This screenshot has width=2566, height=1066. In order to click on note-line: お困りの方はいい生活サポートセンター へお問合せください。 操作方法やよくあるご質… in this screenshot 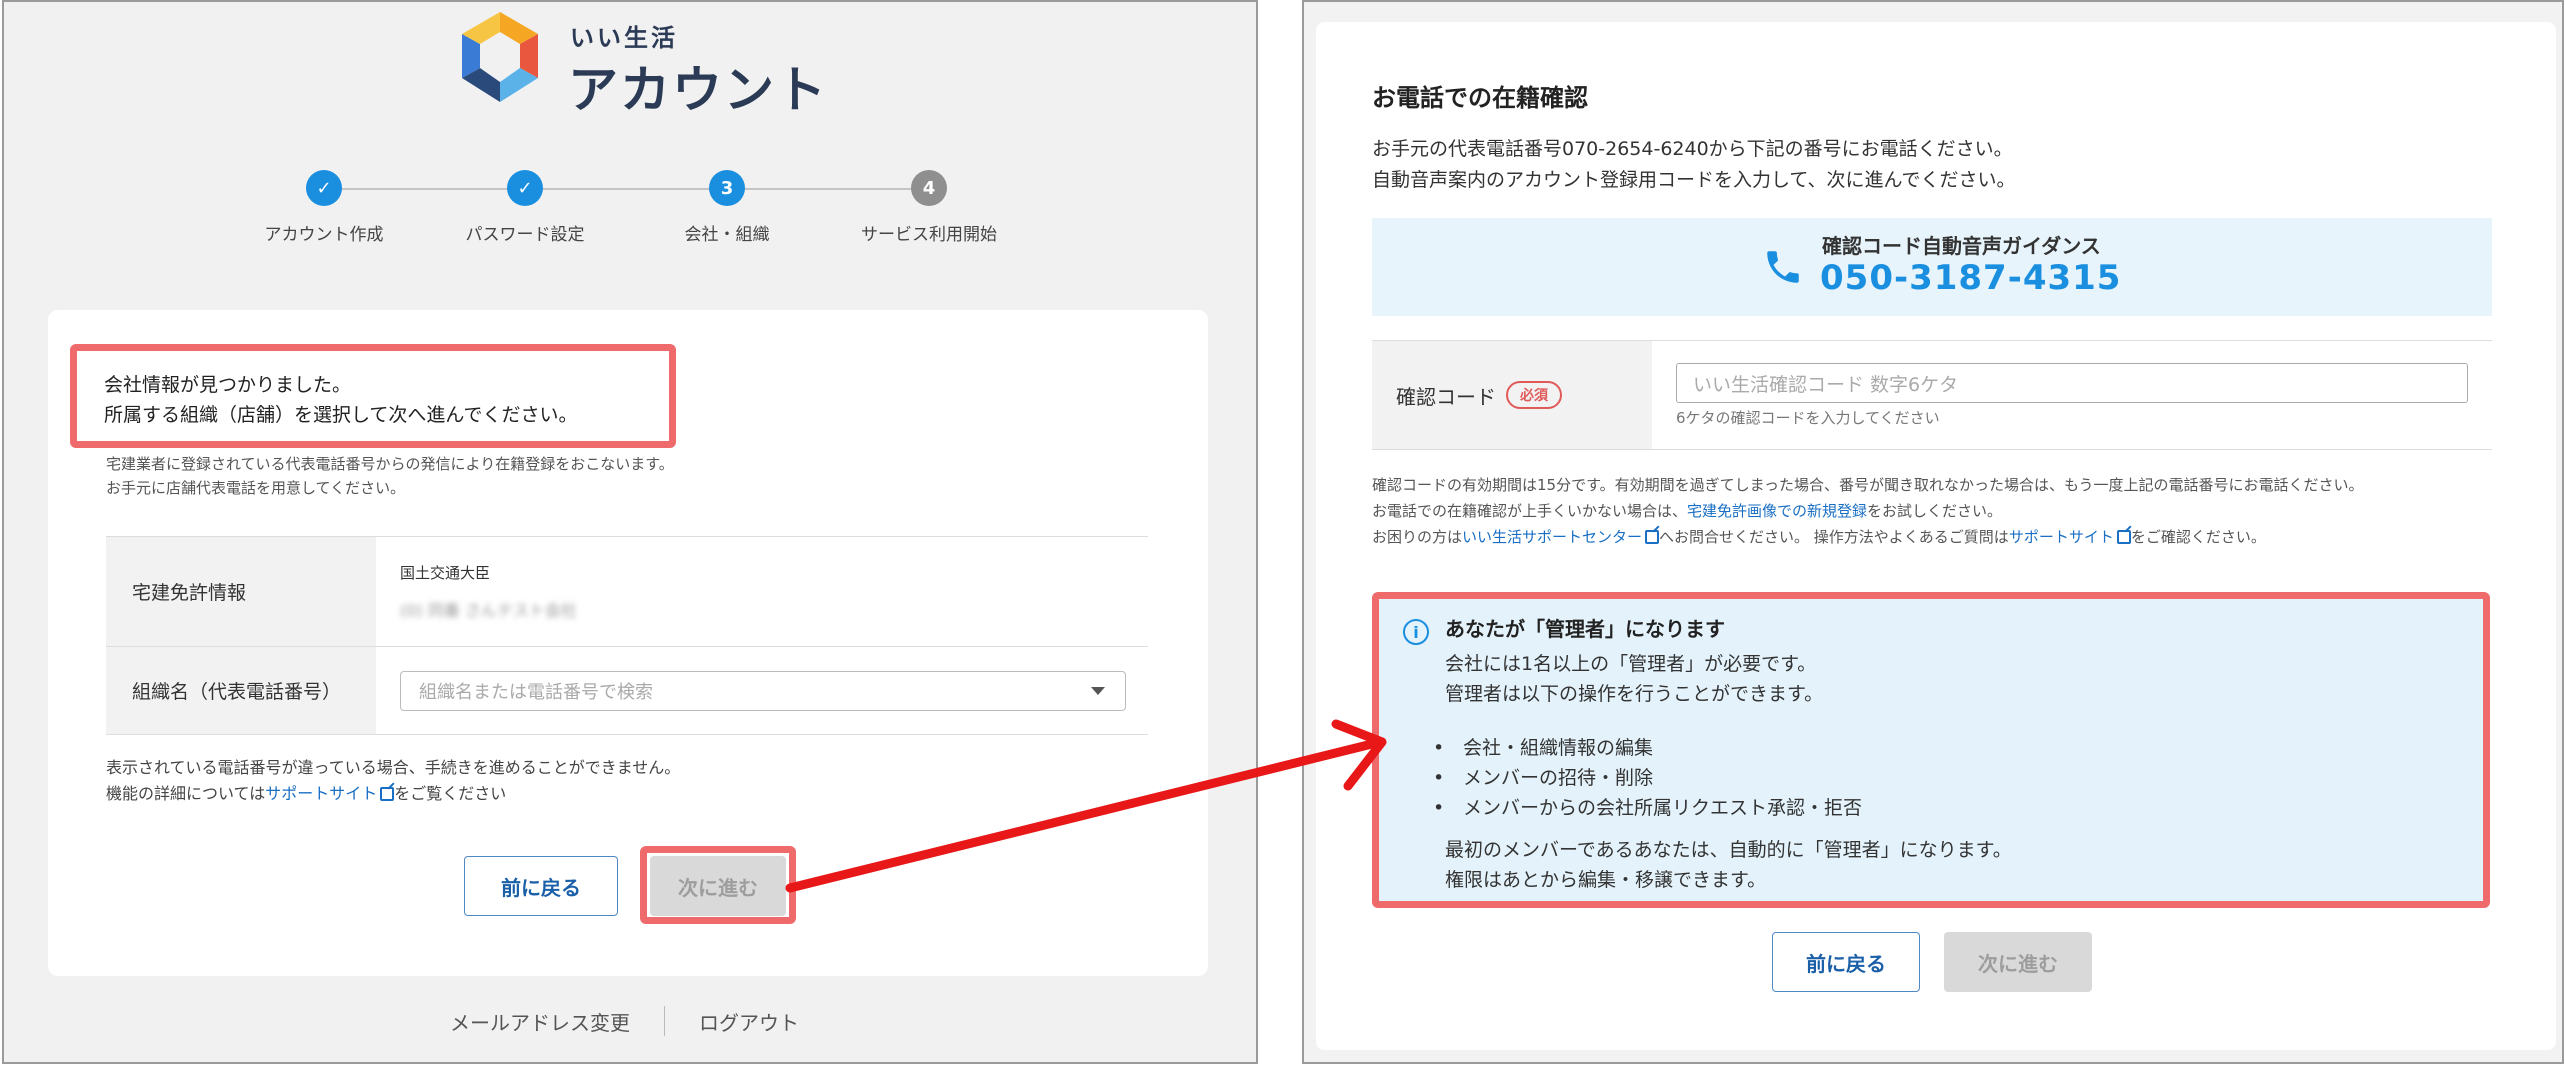, I will do `click(1868, 537)`.